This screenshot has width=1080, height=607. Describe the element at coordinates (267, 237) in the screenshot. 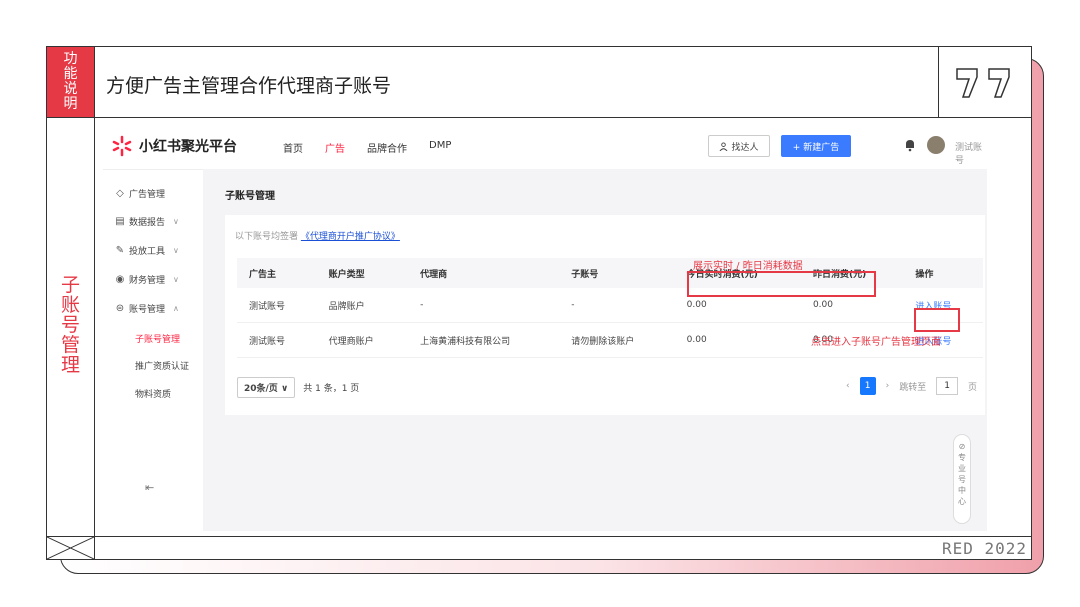

I see `notice-prefix: 以下账号均签署` at that location.